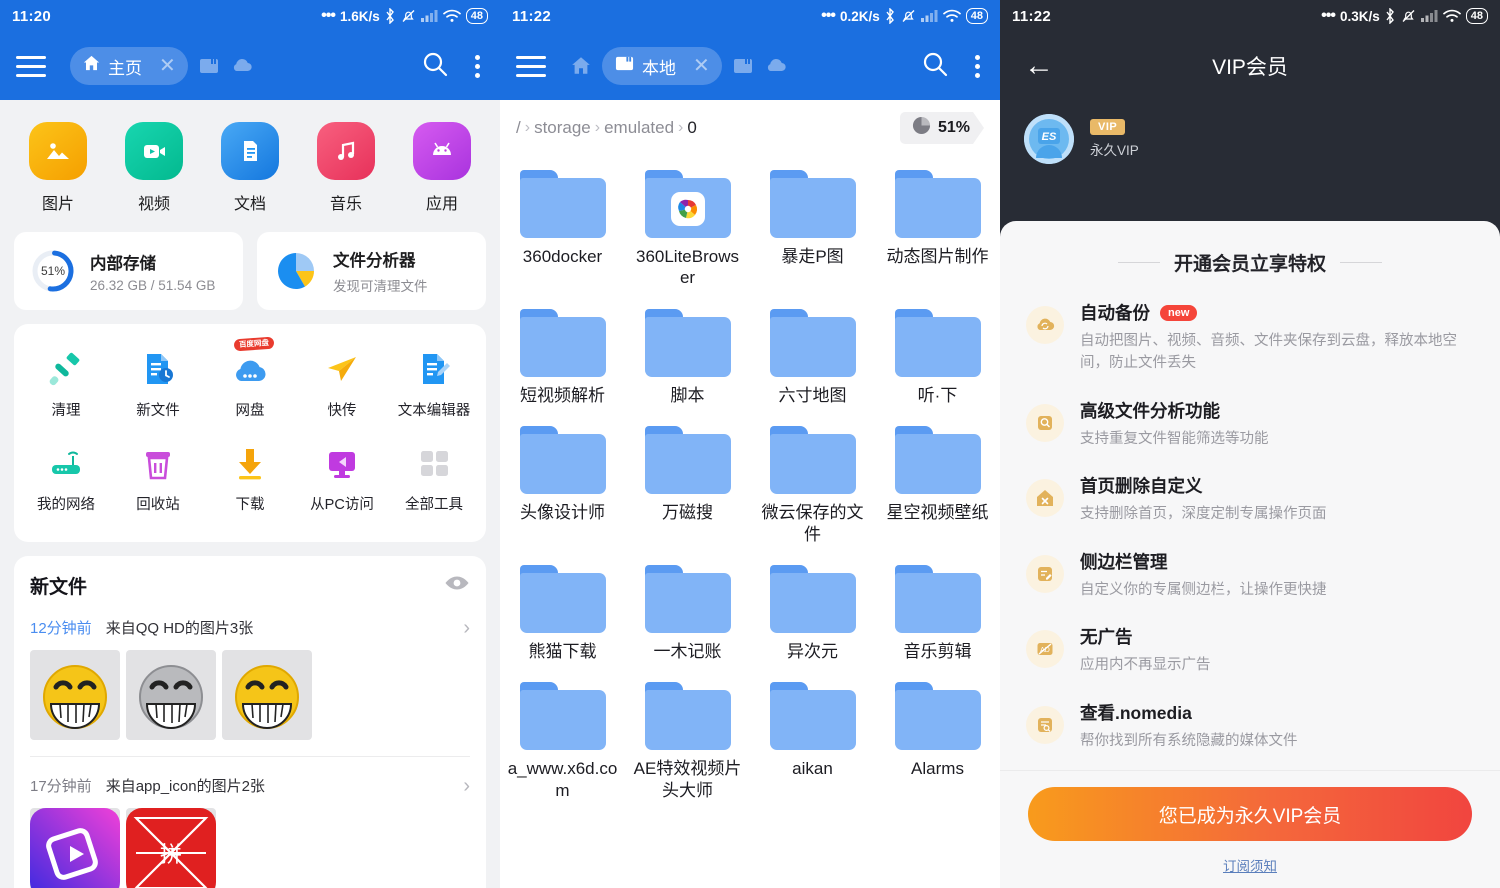 This screenshot has height=888, width=1500. I want to click on folder-item: a_www.x6d.com, so click(562, 737).